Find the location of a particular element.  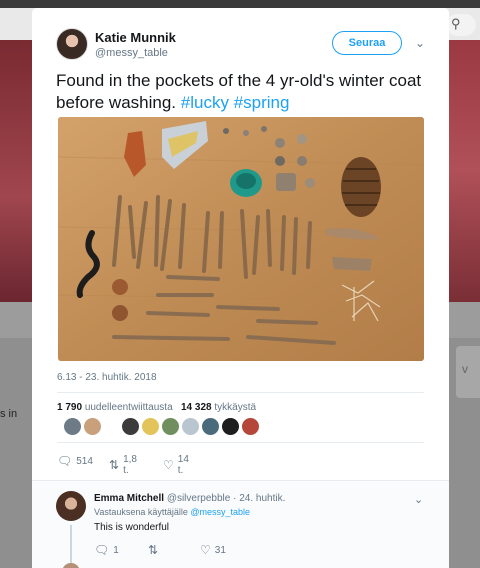

reply-count: 514 is located at coordinates (84, 461).